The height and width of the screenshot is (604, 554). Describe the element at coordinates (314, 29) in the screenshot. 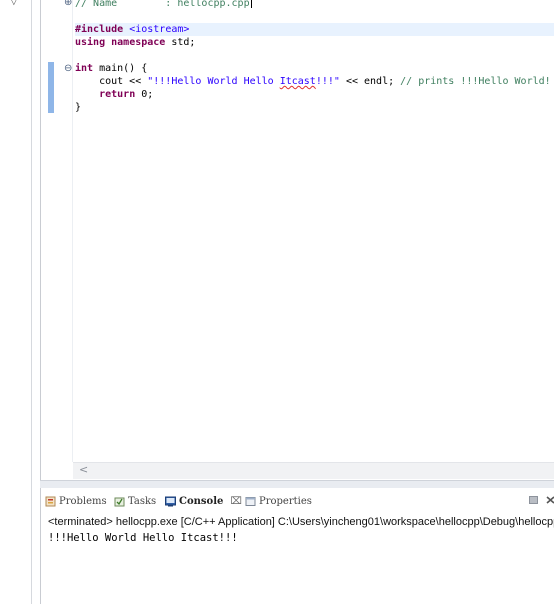

I see `code-line-current: #include <iostream>` at that location.